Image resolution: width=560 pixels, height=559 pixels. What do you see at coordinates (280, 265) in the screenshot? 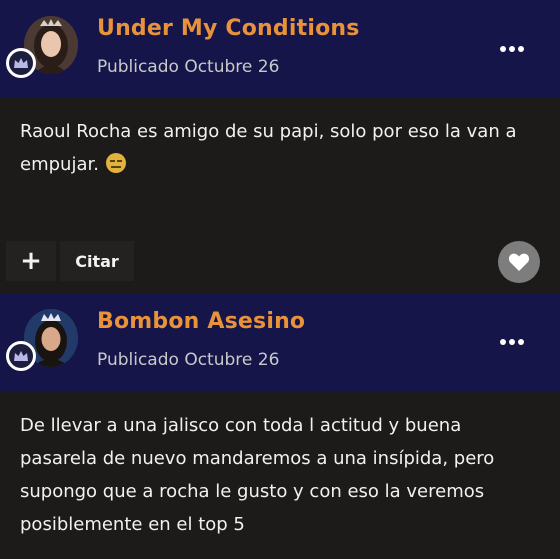
I see `post-actions: + Citar` at bounding box center [280, 265].